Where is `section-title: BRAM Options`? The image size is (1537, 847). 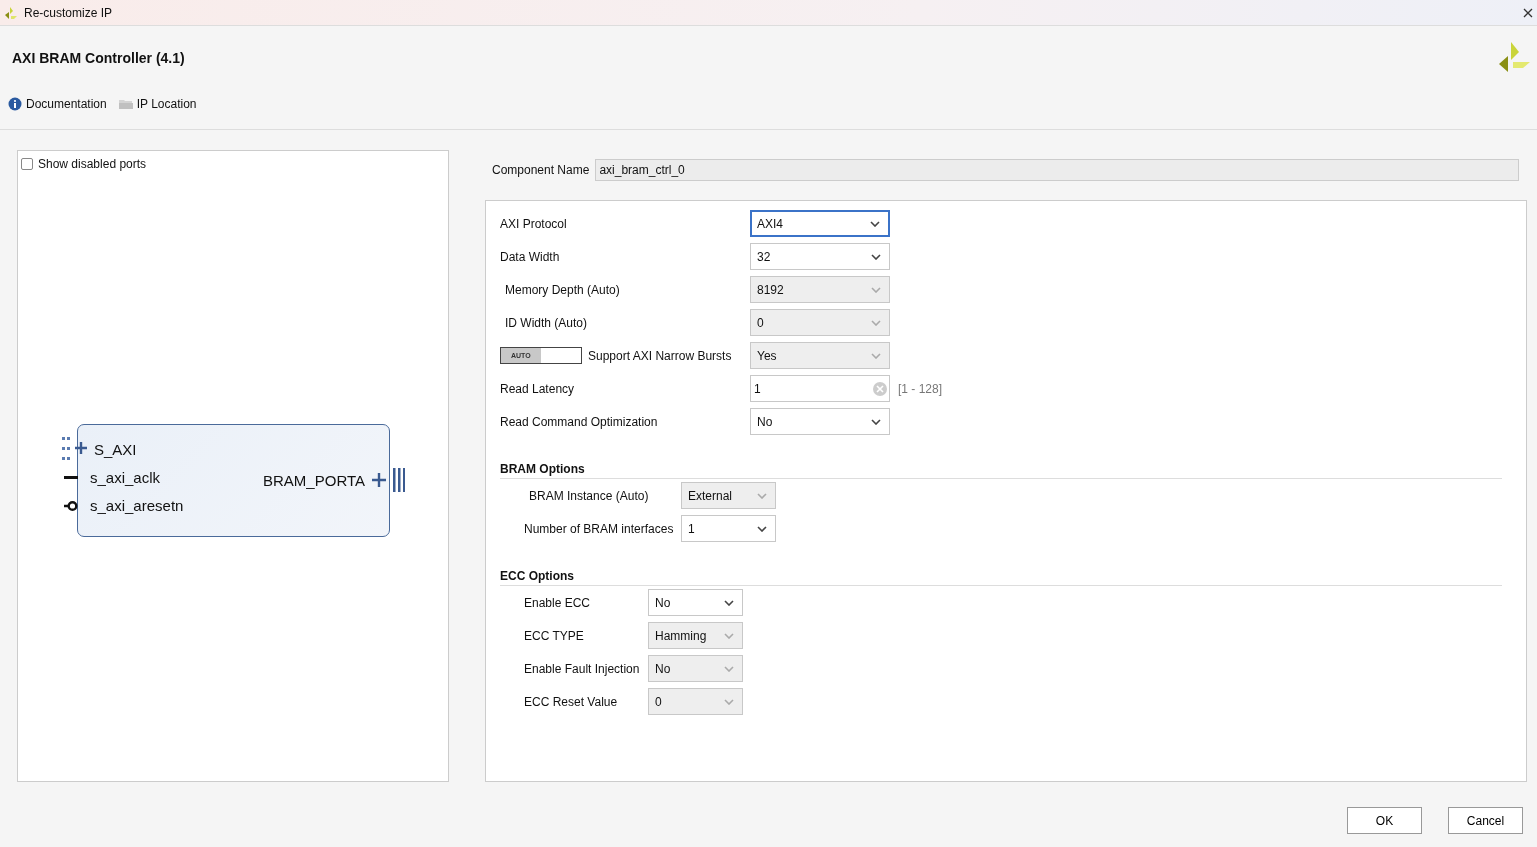 section-title: BRAM Options is located at coordinates (1001, 470).